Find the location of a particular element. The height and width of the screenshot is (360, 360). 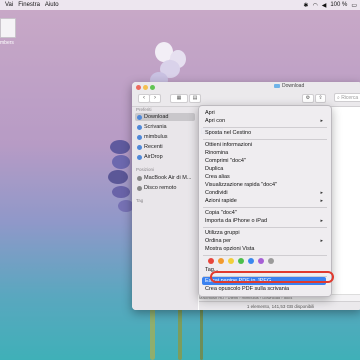

home-icon is located at coordinates (139, 137).